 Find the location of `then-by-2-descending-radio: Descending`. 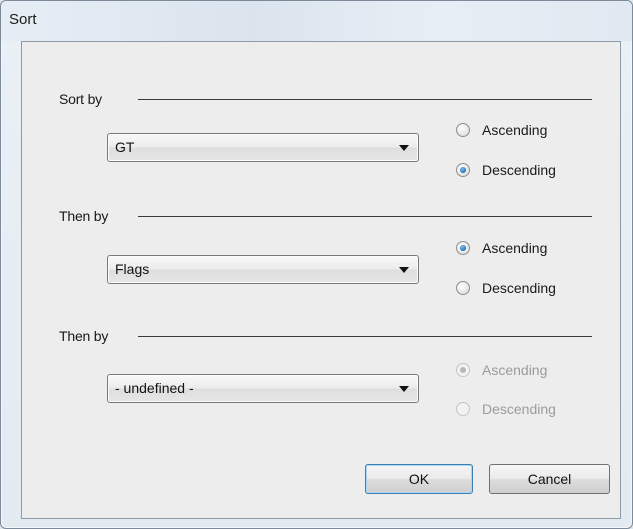

then-by-2-descending-radio: Descending is located at coordinates (506, 409).